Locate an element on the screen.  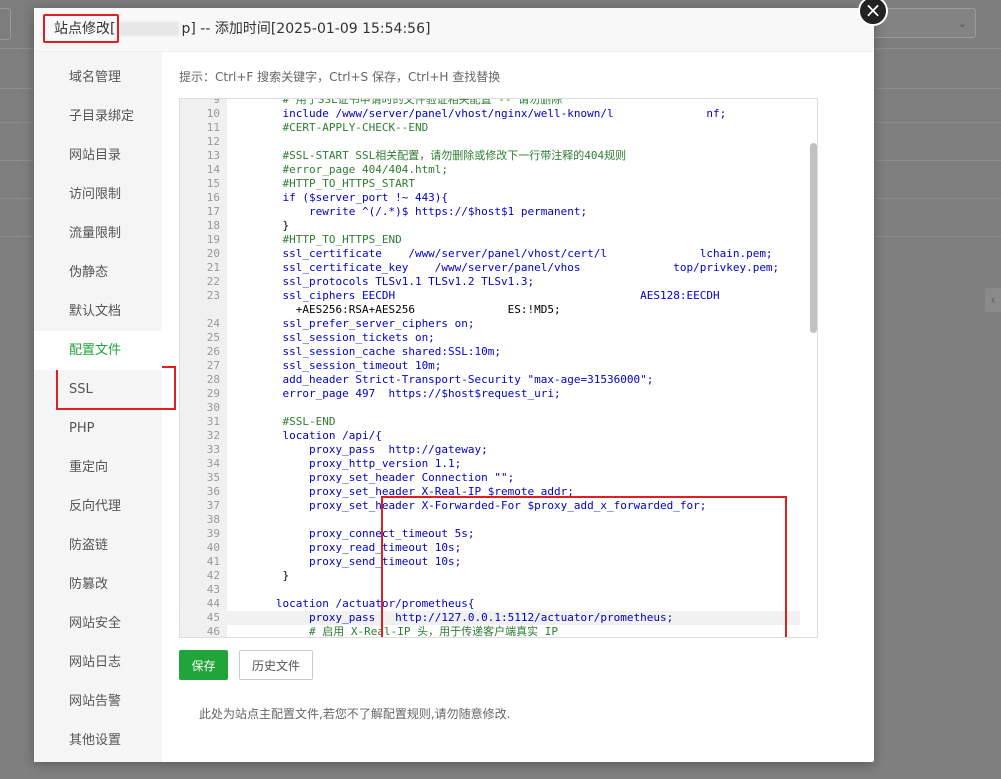
code-line: 16 if ($server_port !~ 443){ is located at coordinates (490, 198).